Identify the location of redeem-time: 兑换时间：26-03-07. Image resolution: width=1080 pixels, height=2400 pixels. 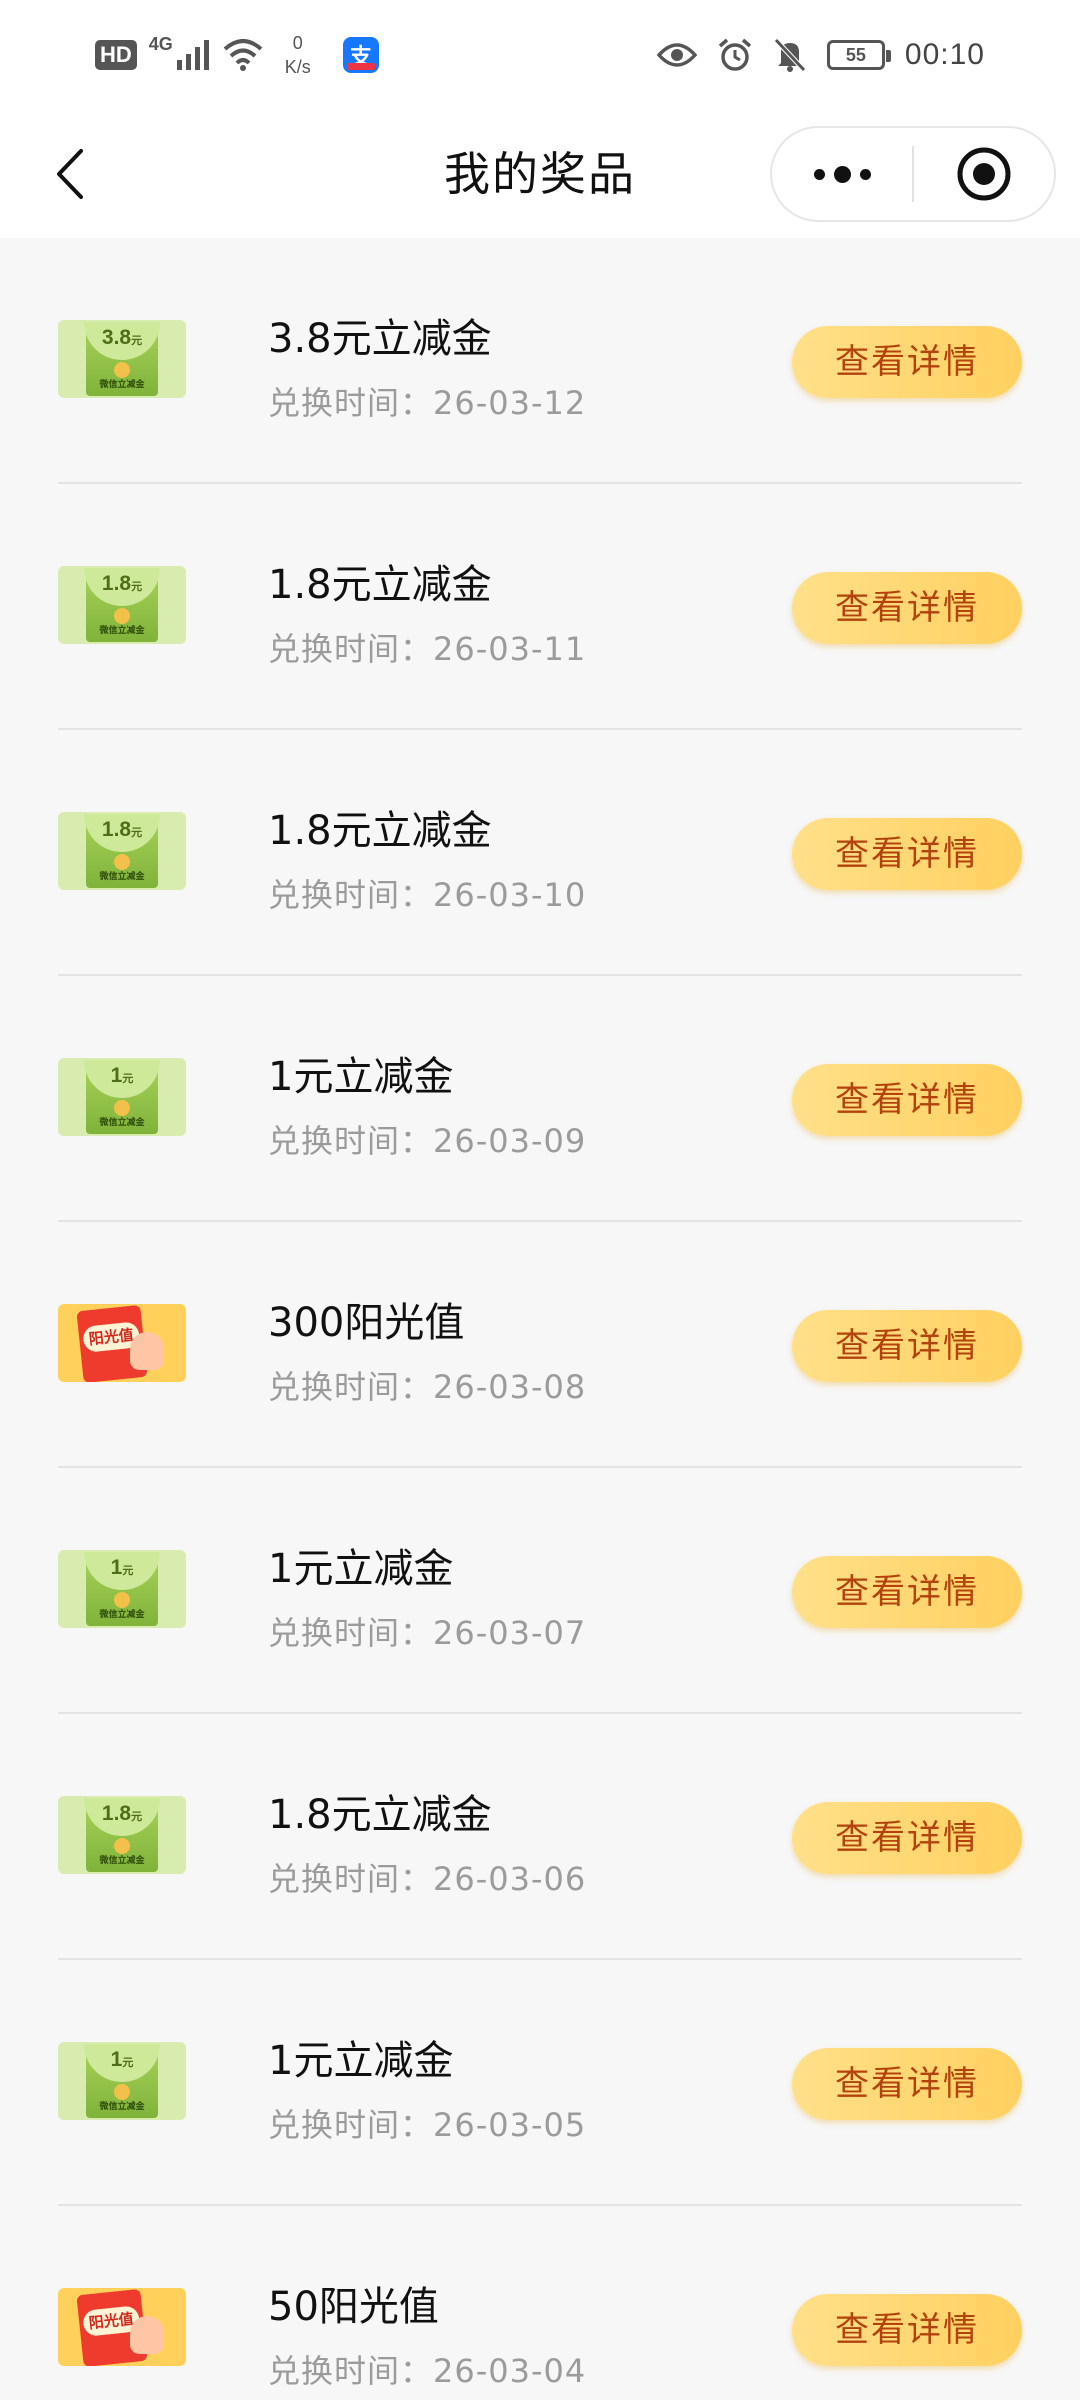
(427, 1631).